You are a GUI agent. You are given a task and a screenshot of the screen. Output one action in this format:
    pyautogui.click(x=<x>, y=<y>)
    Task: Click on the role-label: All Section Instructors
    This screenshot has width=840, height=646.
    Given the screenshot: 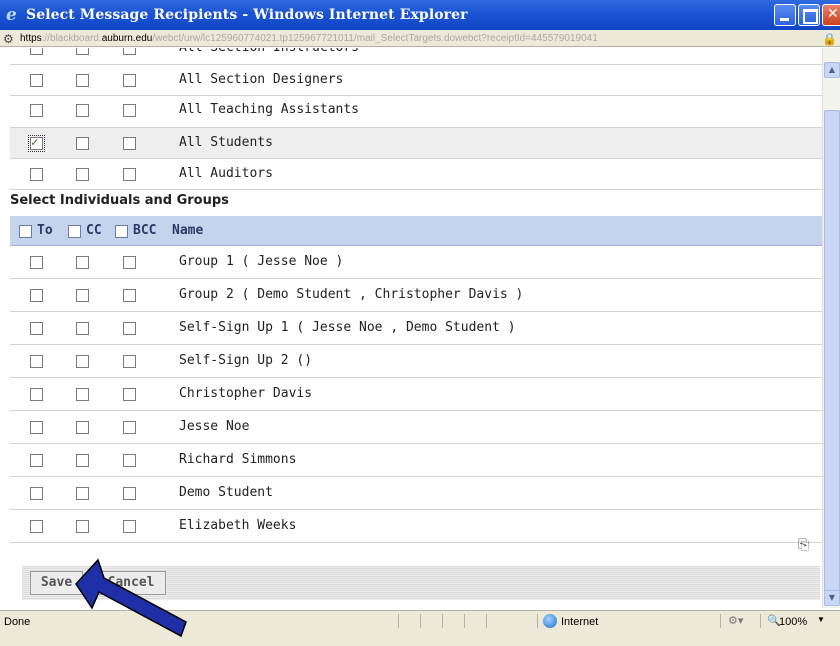 What is the action you would take?
    pyautogui.click(x=269, y=51)
    